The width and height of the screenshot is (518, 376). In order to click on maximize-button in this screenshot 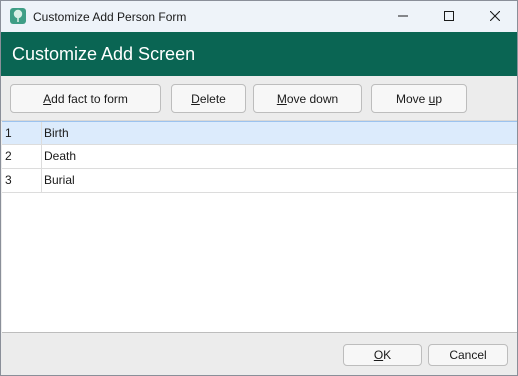, I will do `click(449, 16)`.